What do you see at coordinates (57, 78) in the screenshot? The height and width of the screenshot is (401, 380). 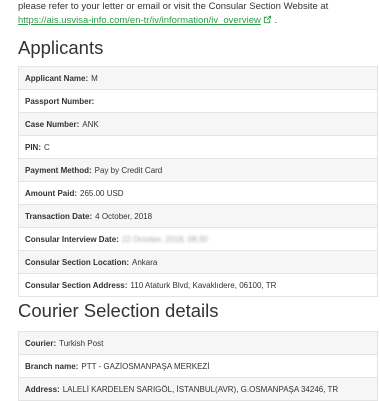 I see `applicant-name-label: Applicant Name:` at bounding box center [57, 78].